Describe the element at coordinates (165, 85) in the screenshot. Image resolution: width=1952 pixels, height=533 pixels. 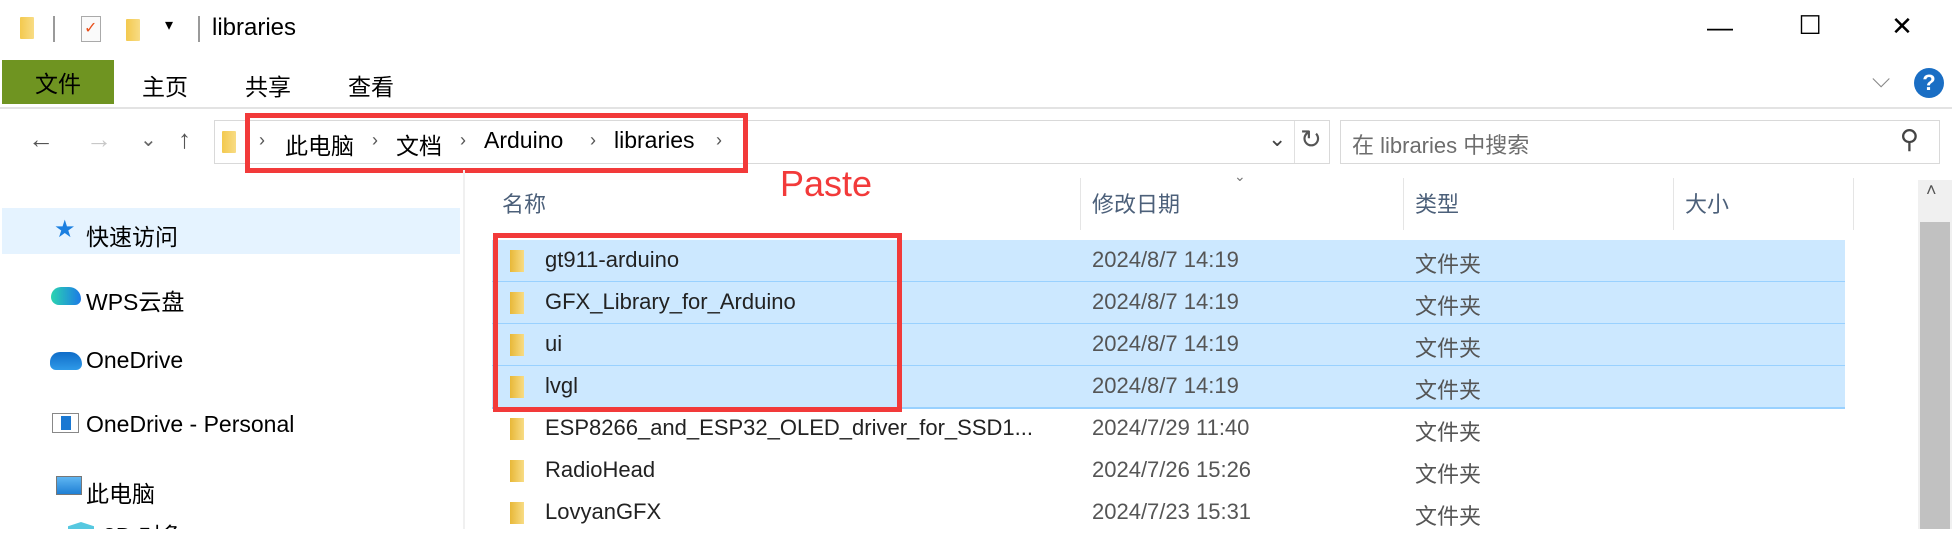
I see `tab-home: 主页` at that location.